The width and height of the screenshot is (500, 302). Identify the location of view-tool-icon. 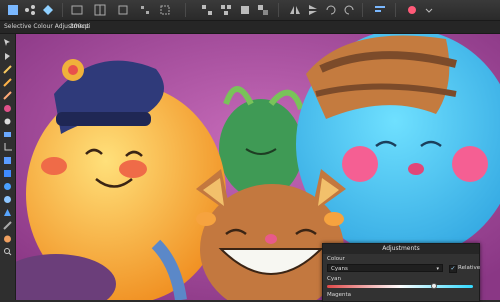
(7, 56).